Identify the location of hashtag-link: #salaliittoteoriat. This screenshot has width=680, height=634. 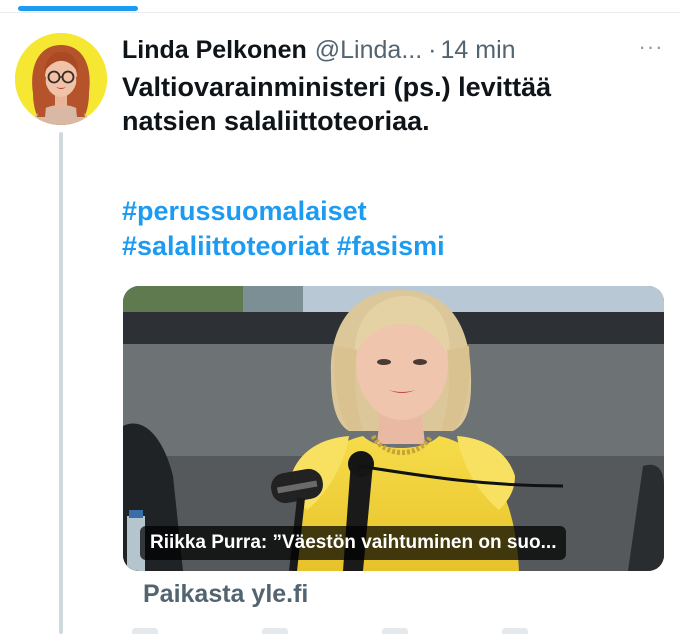
(225, 246).